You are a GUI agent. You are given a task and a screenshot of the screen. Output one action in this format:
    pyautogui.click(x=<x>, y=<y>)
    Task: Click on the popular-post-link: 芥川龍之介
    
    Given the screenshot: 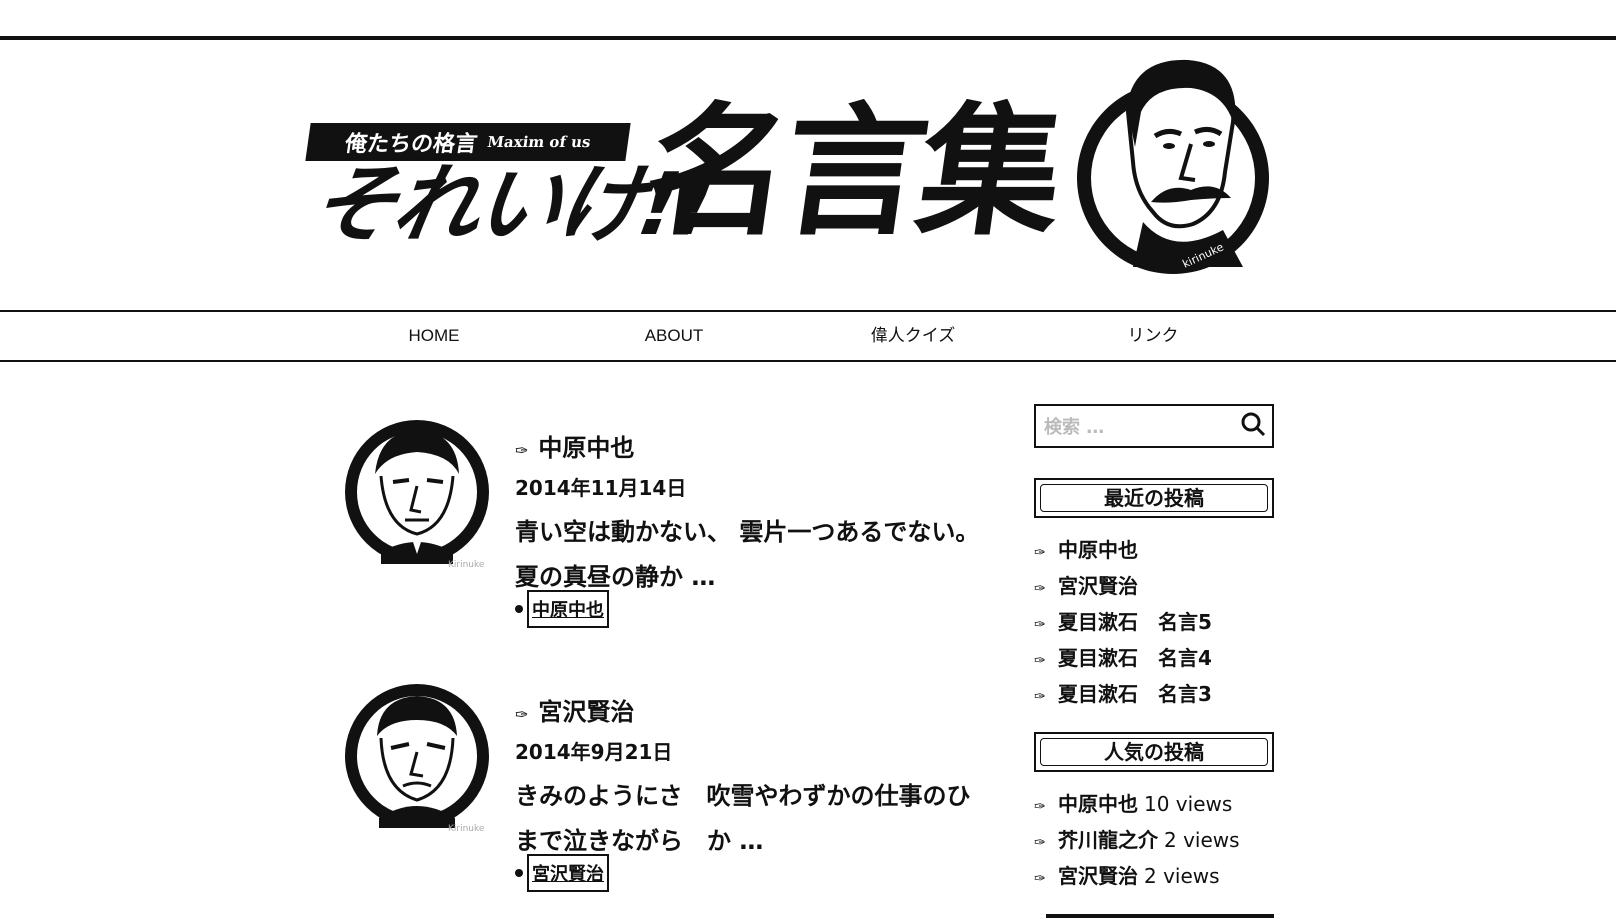 What is the action you would take?
    pyautogui.click(x=1108, y=840)
    